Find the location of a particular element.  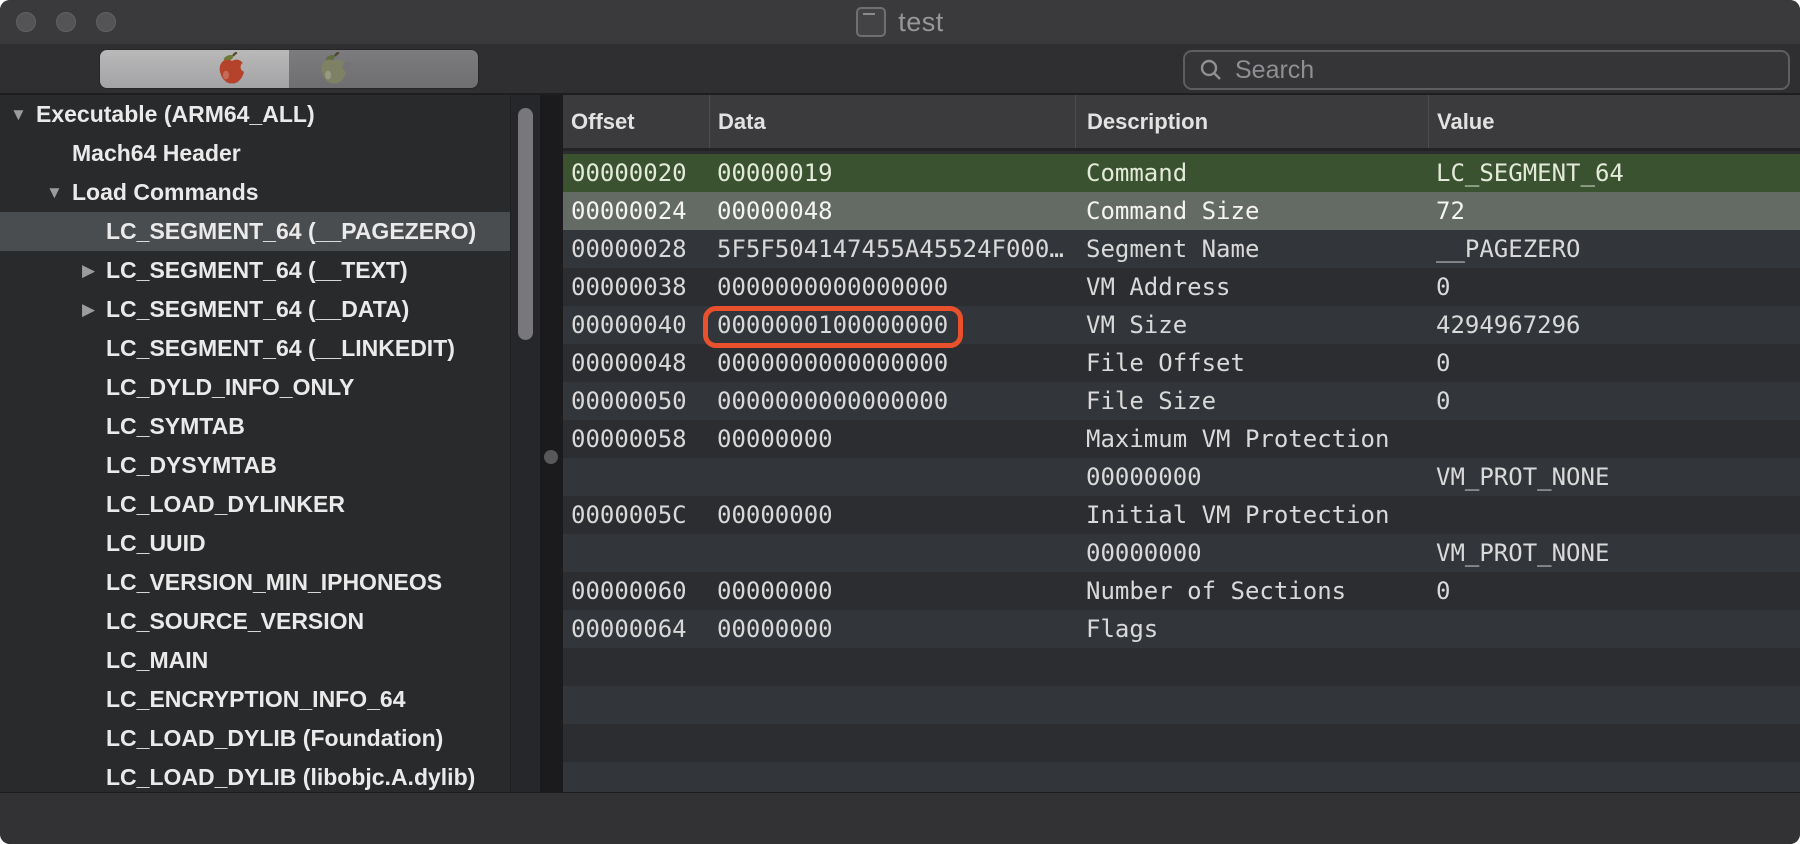

segment-arm64-selected is located at coordinates (194, 69).